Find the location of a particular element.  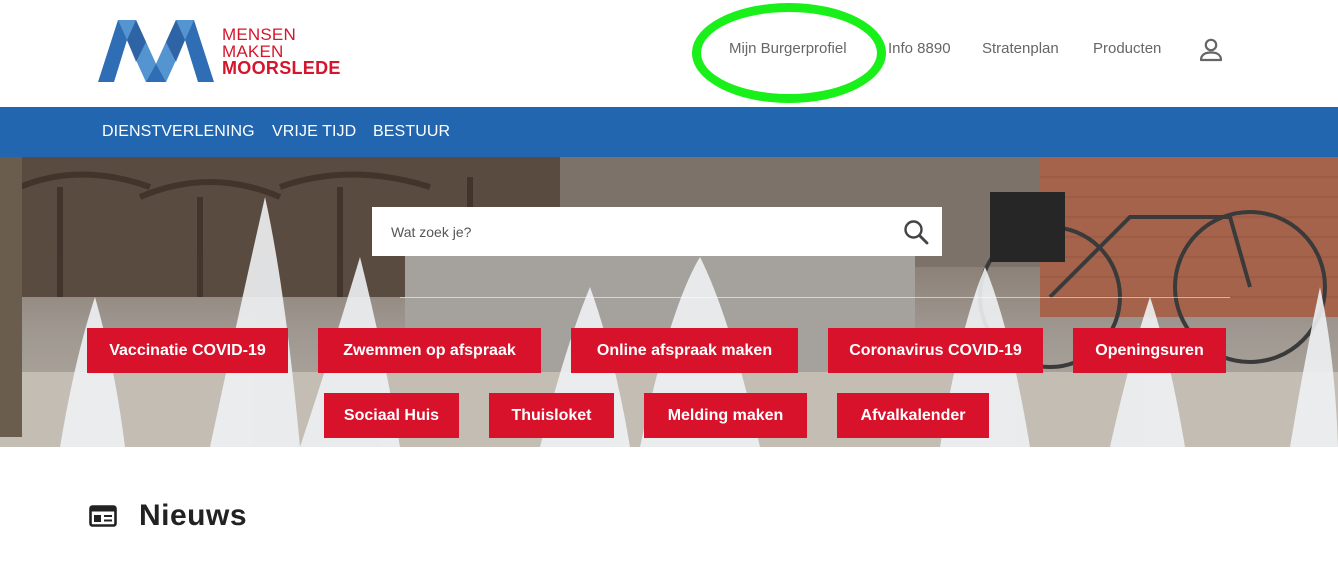

quicklink-openingsuren: Openingsuren is located at coordinates (1149, 350).